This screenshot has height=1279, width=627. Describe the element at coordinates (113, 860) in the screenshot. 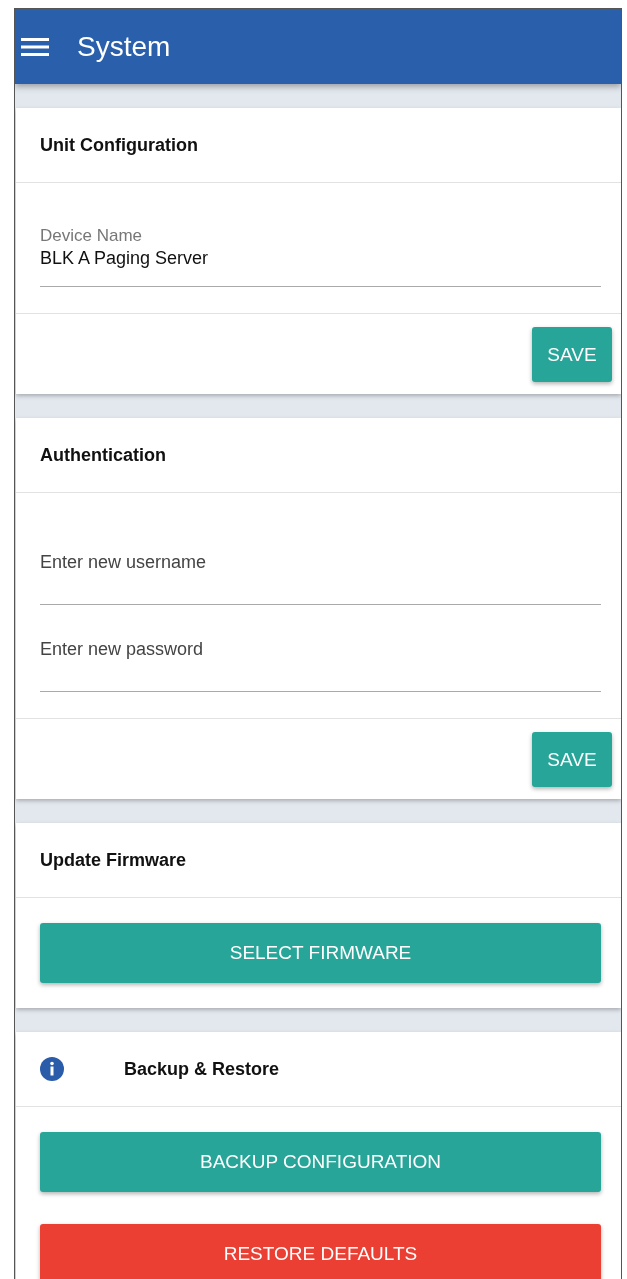

I see `card-title: Update Firmware` at that location.